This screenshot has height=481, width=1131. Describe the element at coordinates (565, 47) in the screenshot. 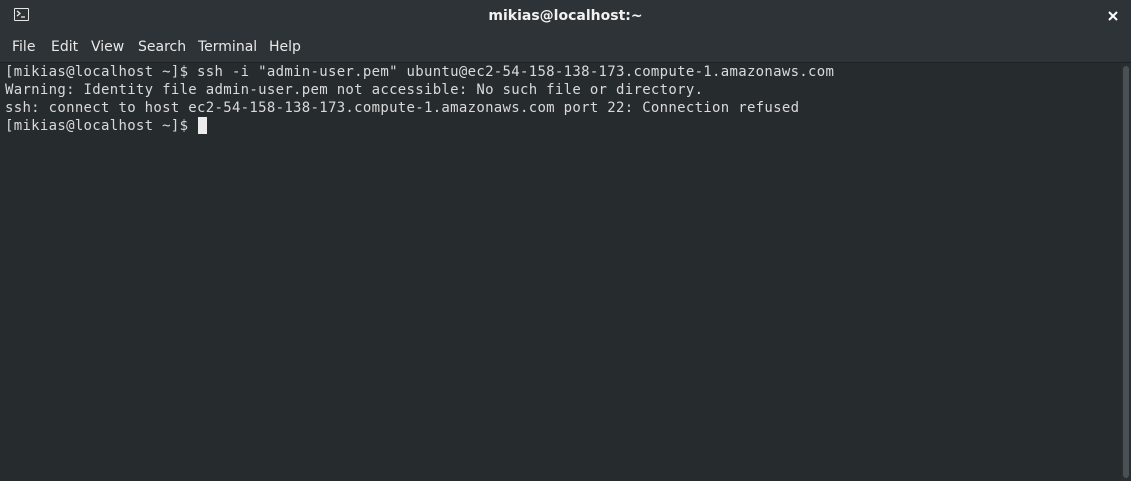

I see `menu-bar: File Edit View Search Terminal Help` at that location.